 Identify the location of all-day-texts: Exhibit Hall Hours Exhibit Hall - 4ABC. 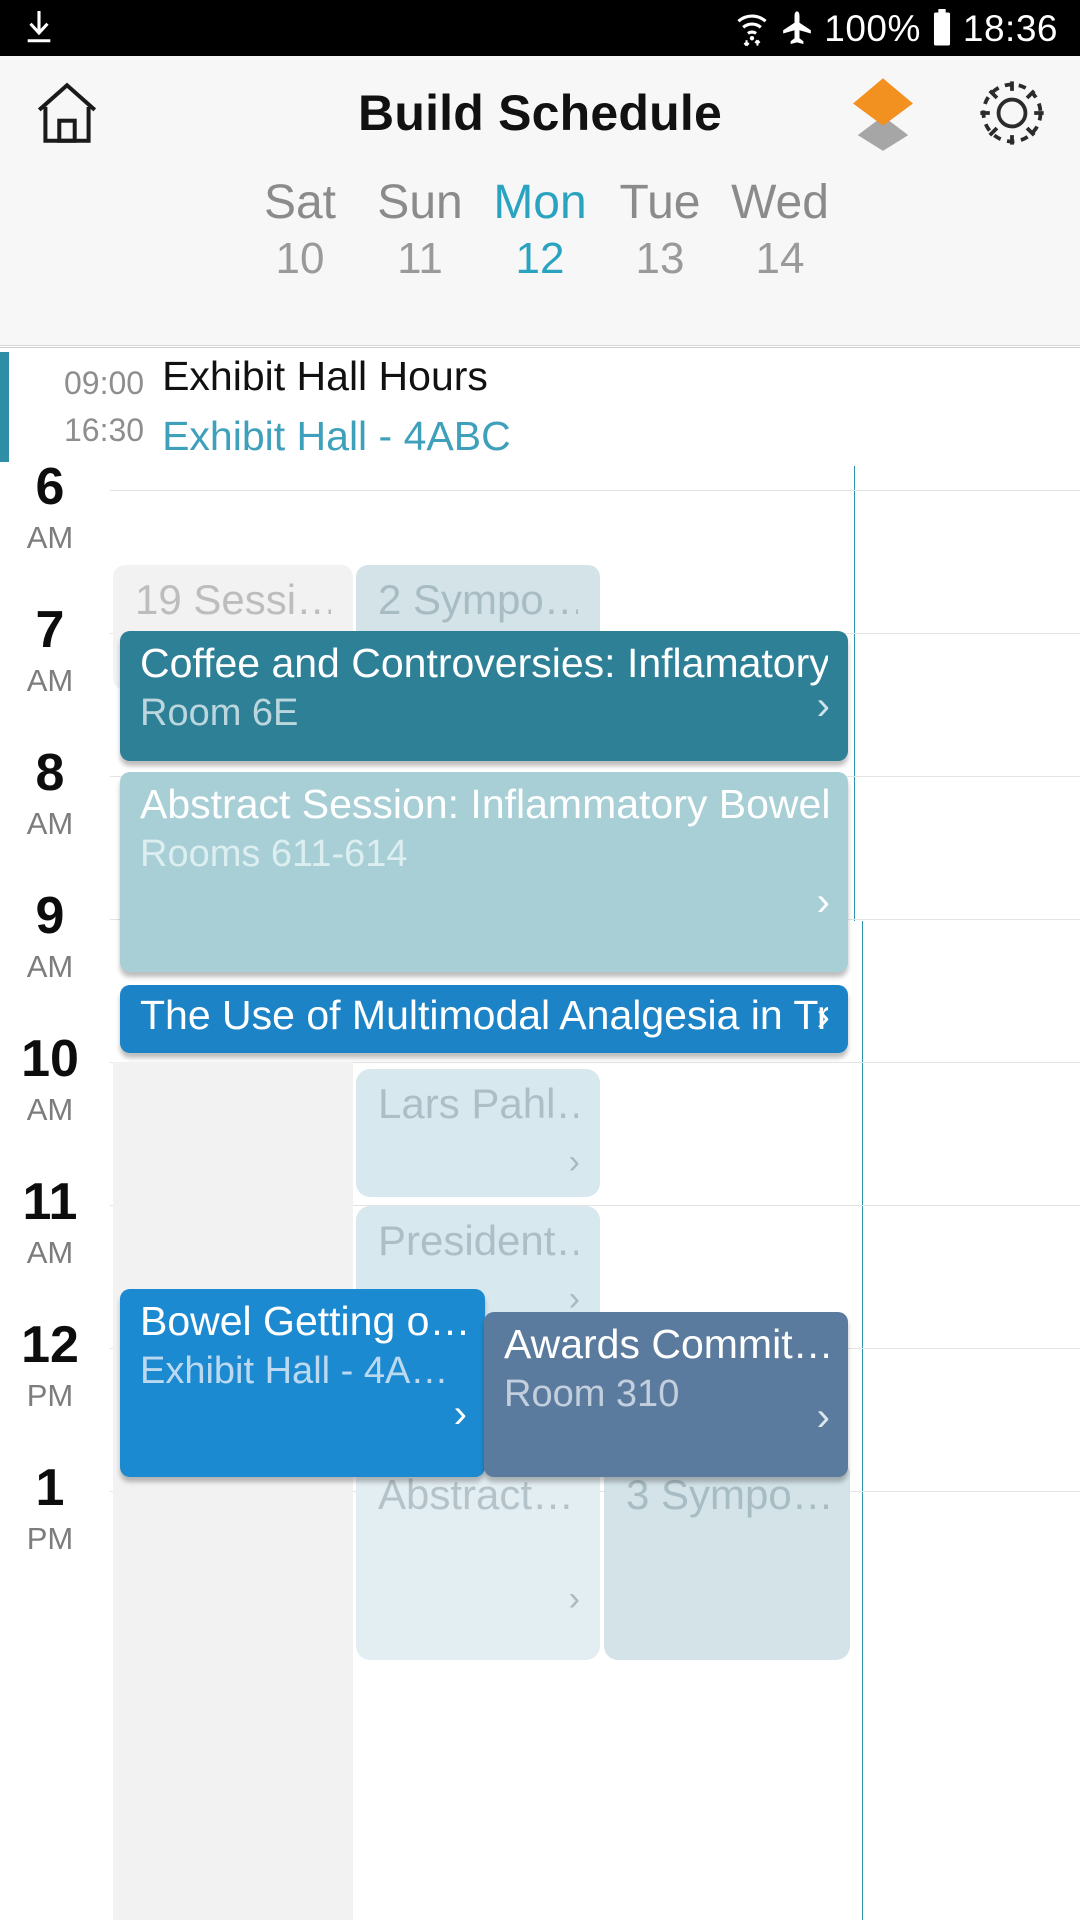
(336, 406).